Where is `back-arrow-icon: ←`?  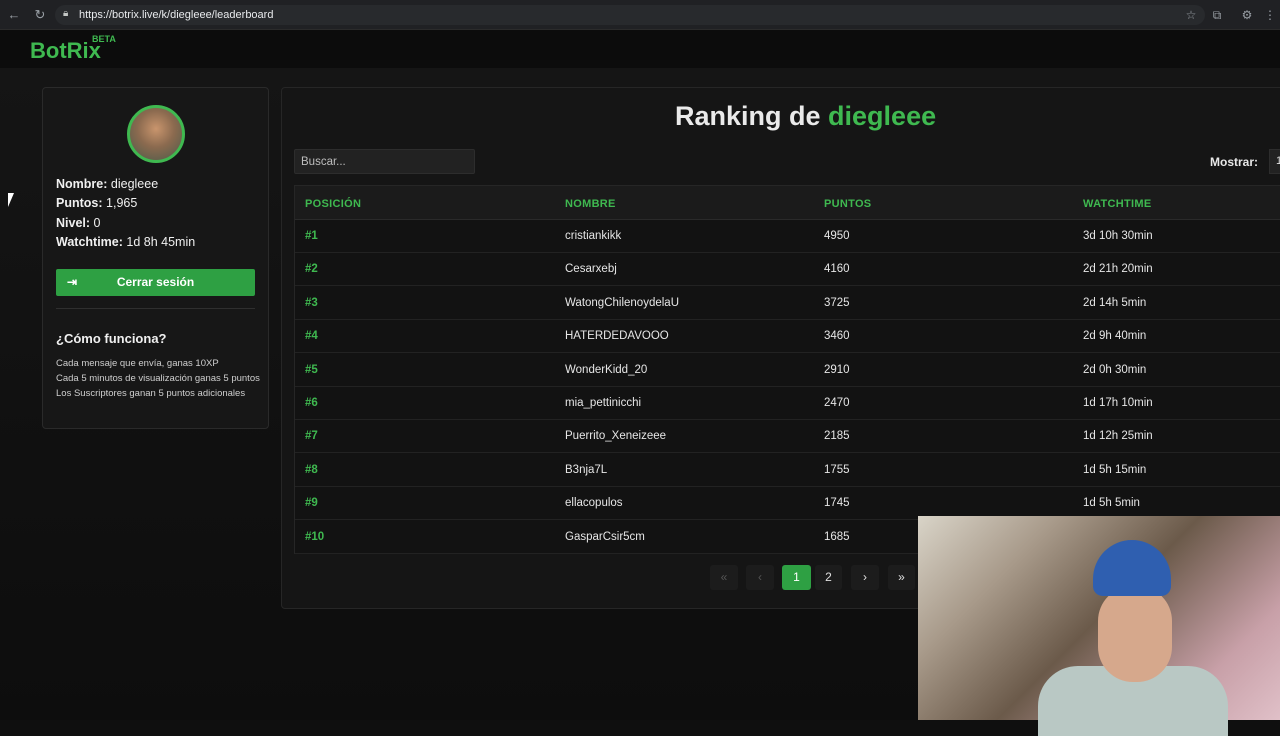 back-arrow-icon: ← is located at coordinates (14, 15).